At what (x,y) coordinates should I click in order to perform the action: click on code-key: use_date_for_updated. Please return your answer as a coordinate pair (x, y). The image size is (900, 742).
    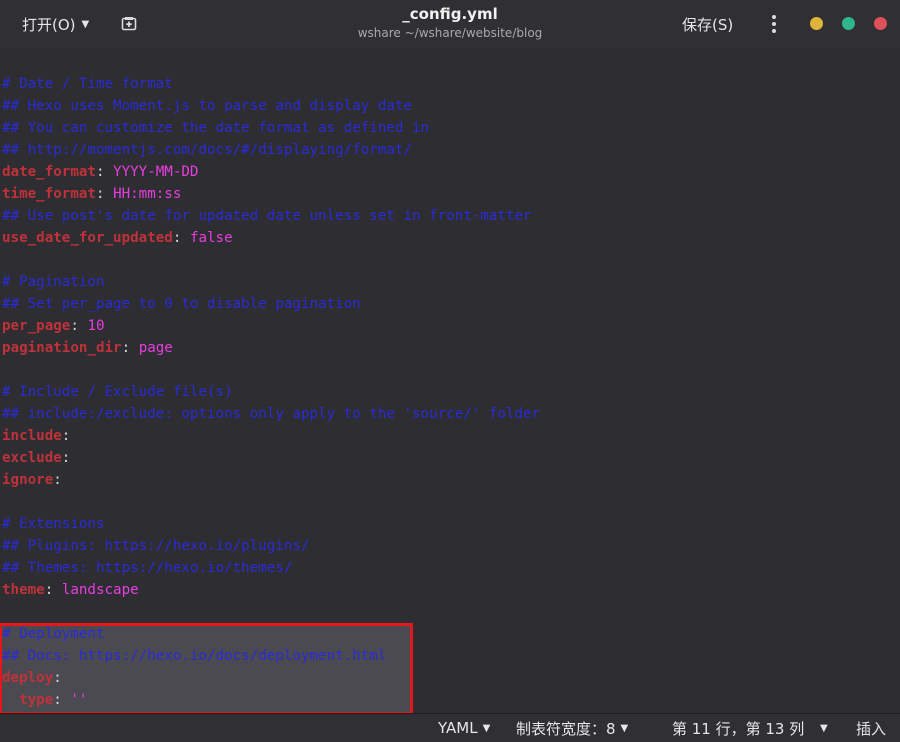
    Looking at the image, I should click on (87, 238).